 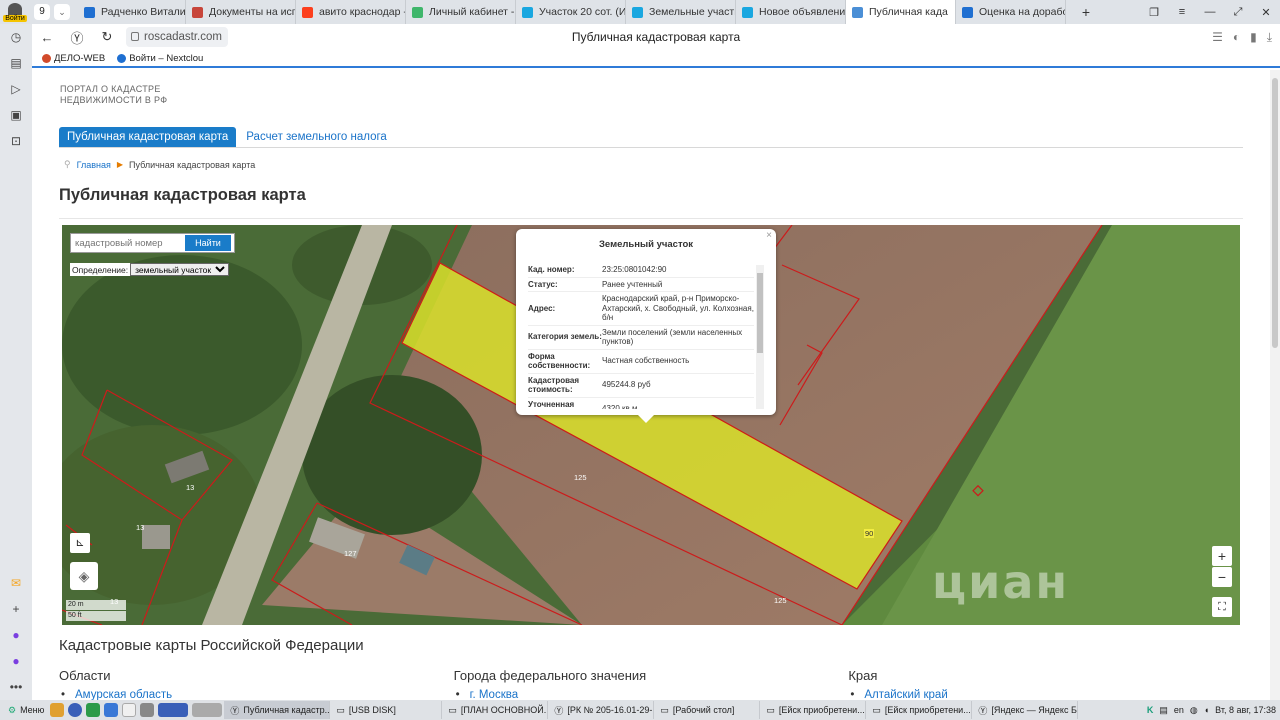 I want to click on yandex-icon: Ⓨ, so click(x=77, y=37).